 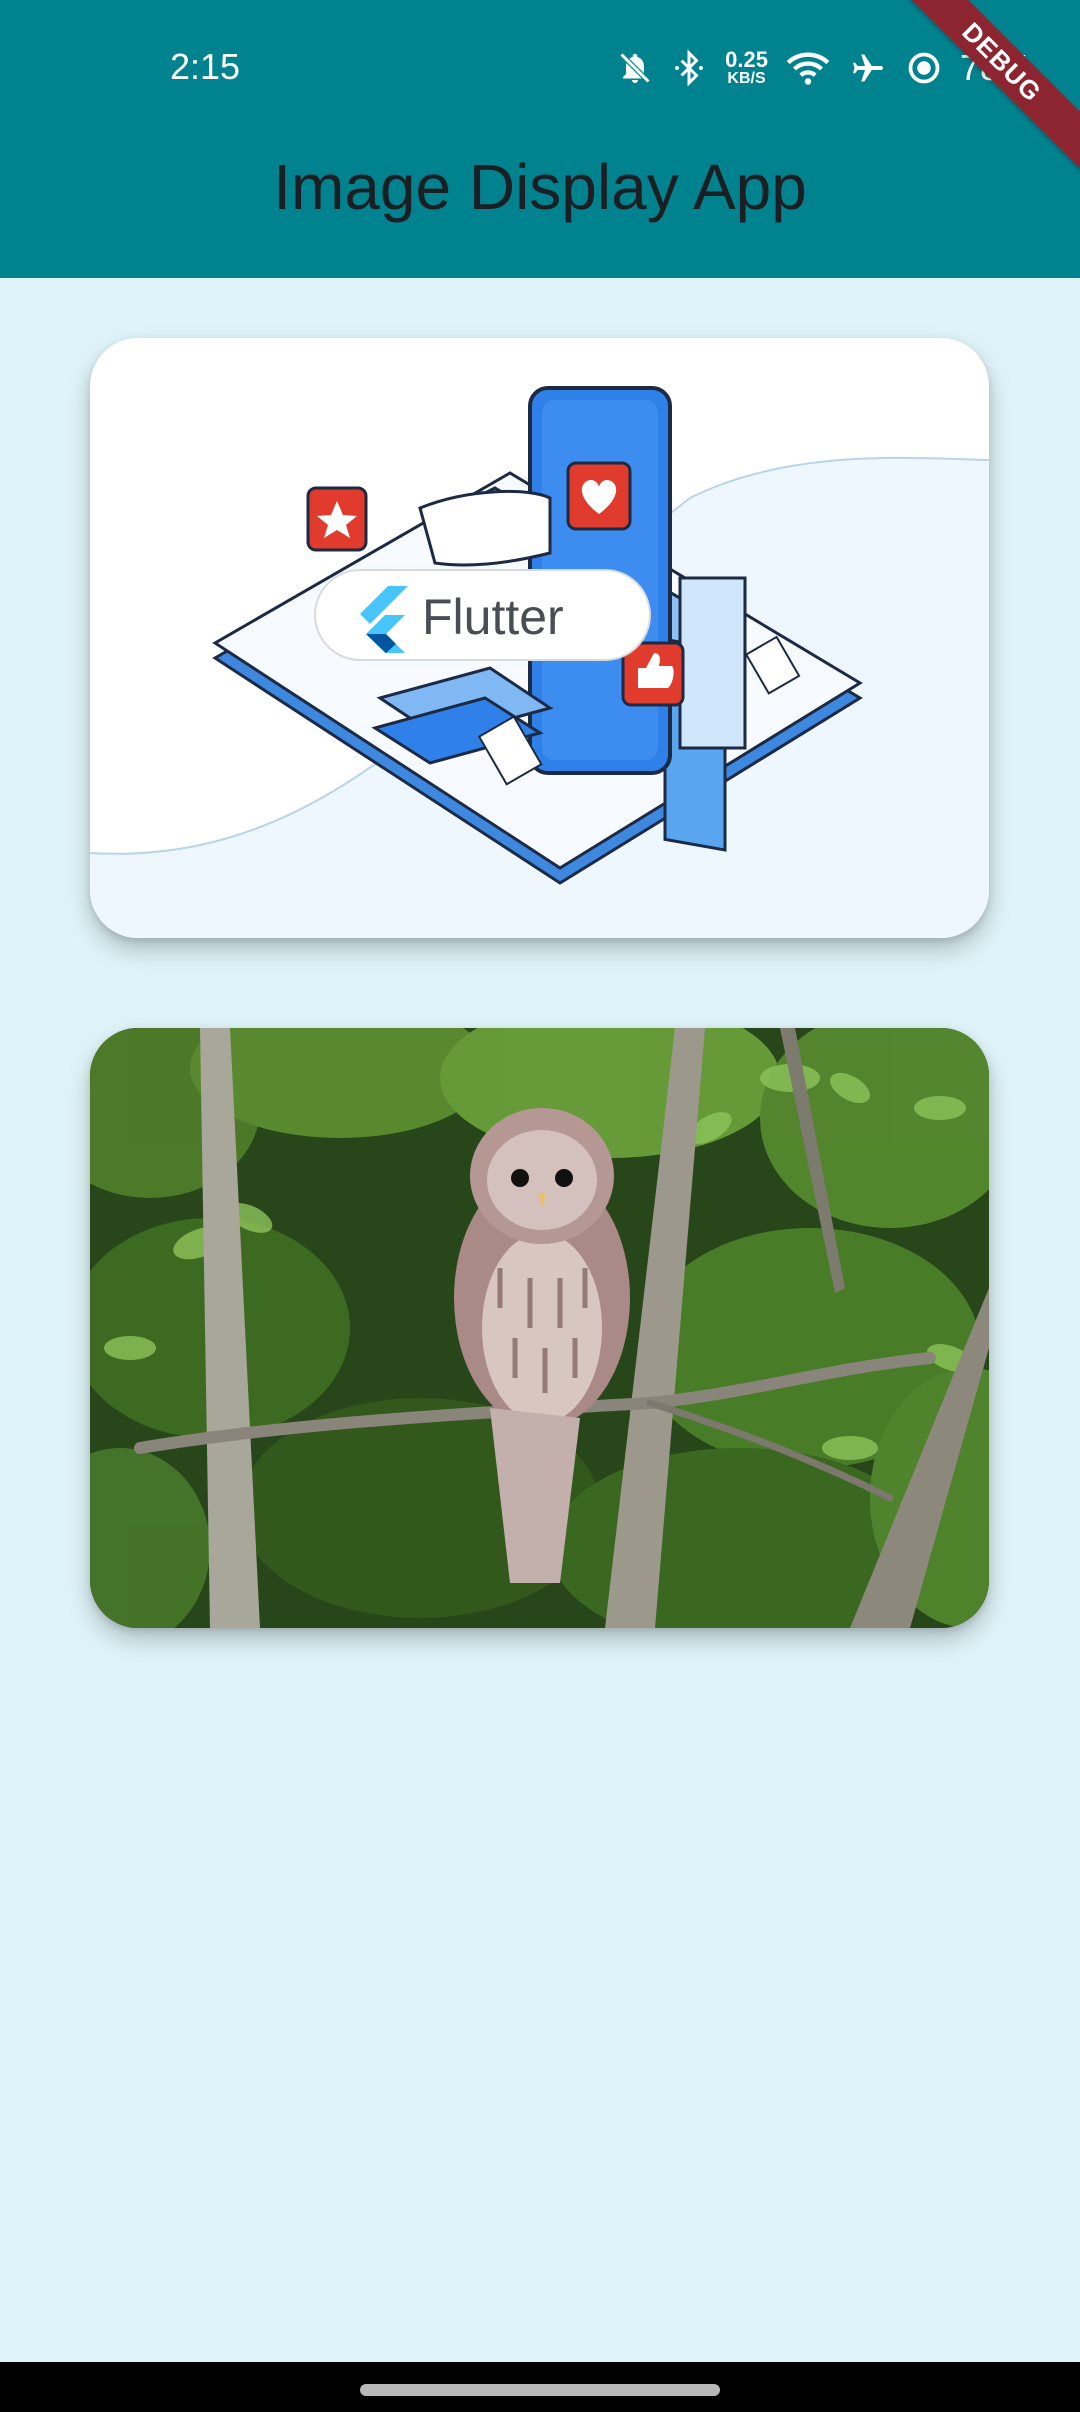 What do you see at coordinates (599, 496) in the screenshot?
I see `heart-badge-icon` at bounding box center [599, 496].